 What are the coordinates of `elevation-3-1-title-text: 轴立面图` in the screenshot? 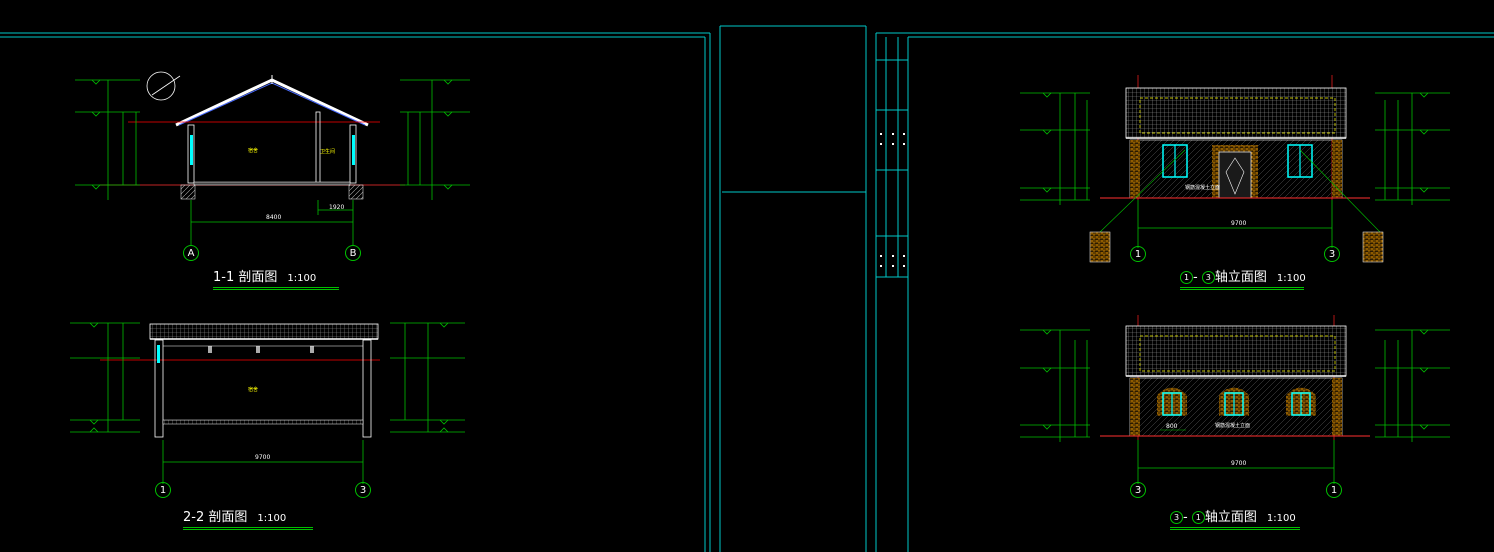 It's located at (1230, 517).